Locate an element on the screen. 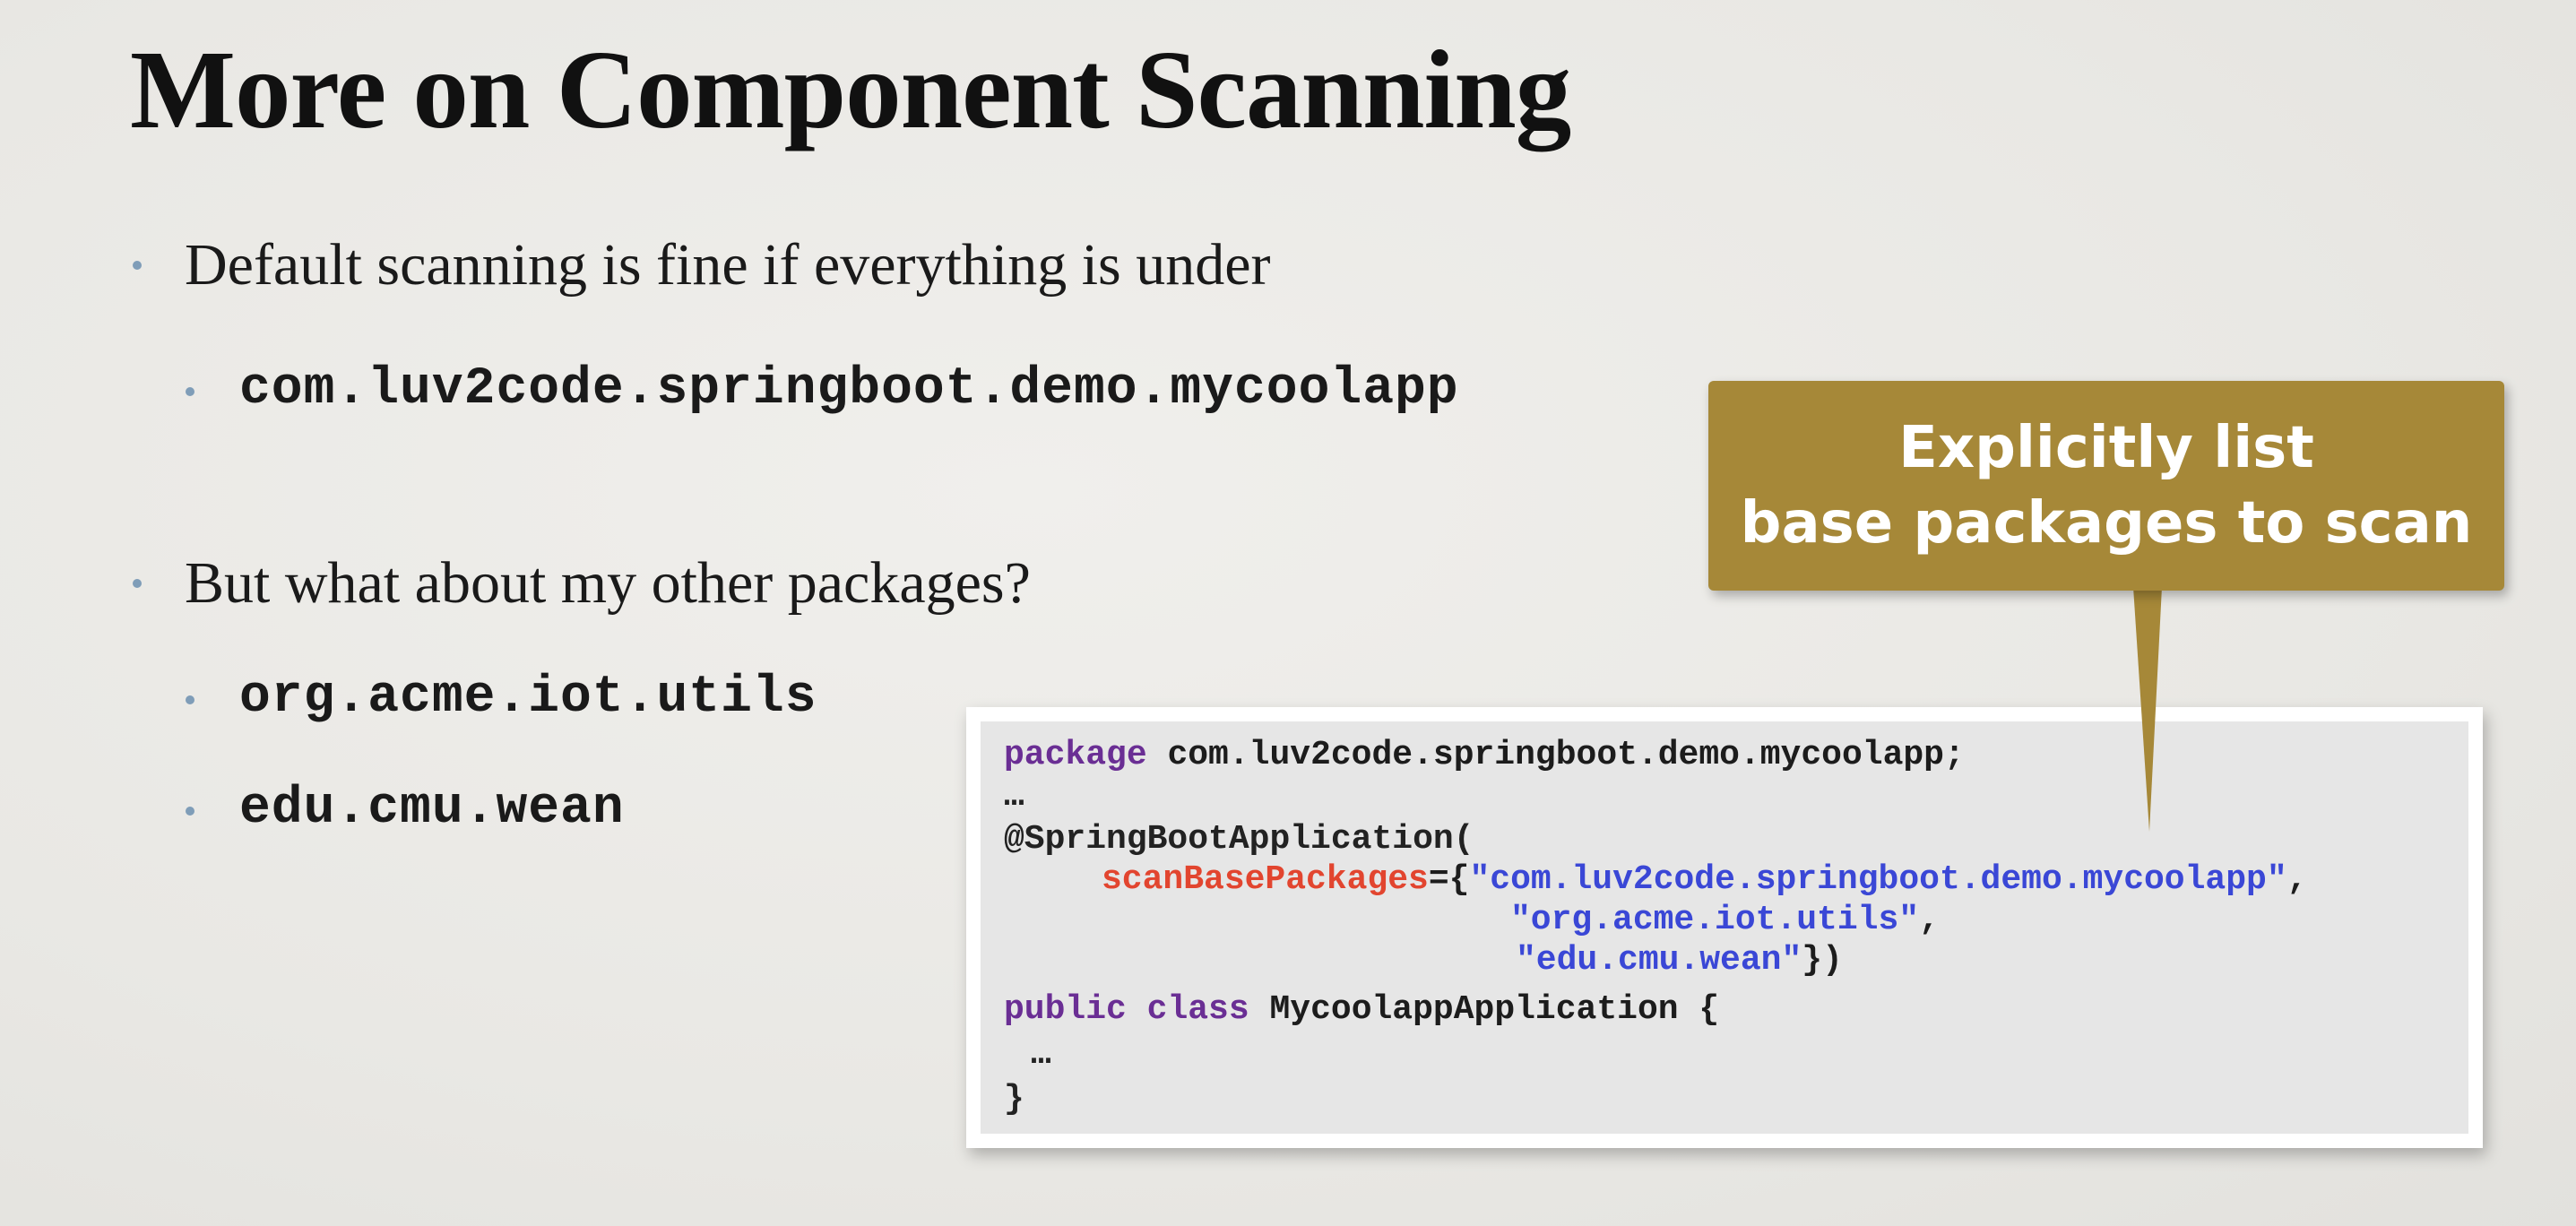  code-text: MycoolappApplication { is located at coordinates (1484, 1009).